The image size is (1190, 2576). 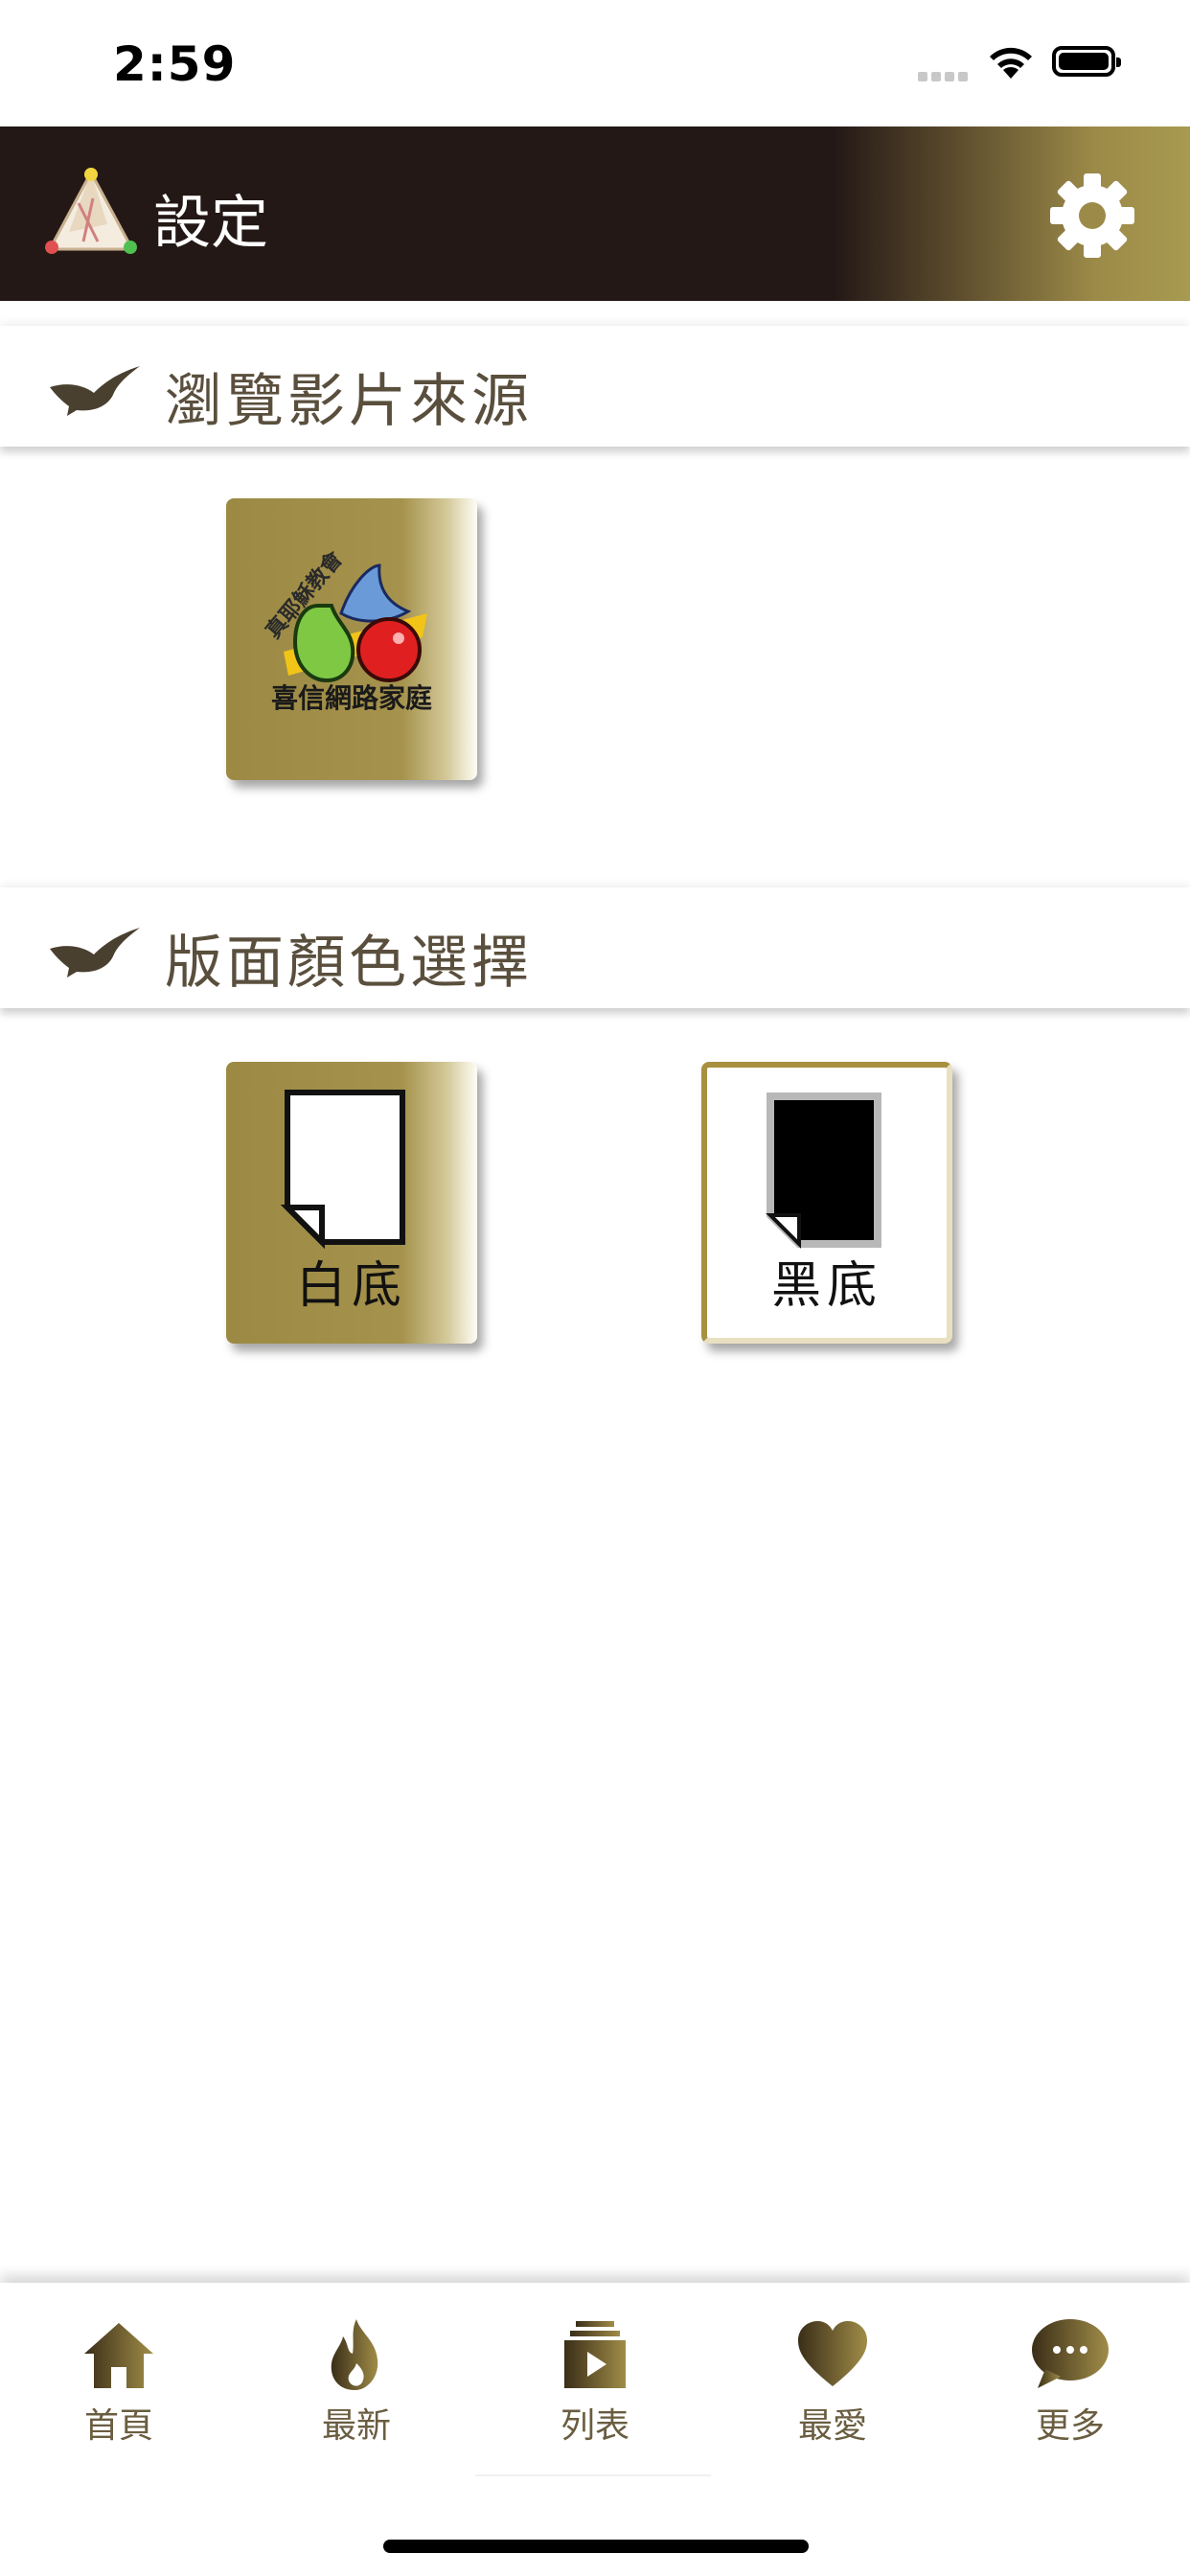 What do you see at coordinates (832, 2426) in the screenshot?
I see `tab-label: 最愛` at bounding box center [832, 2426].